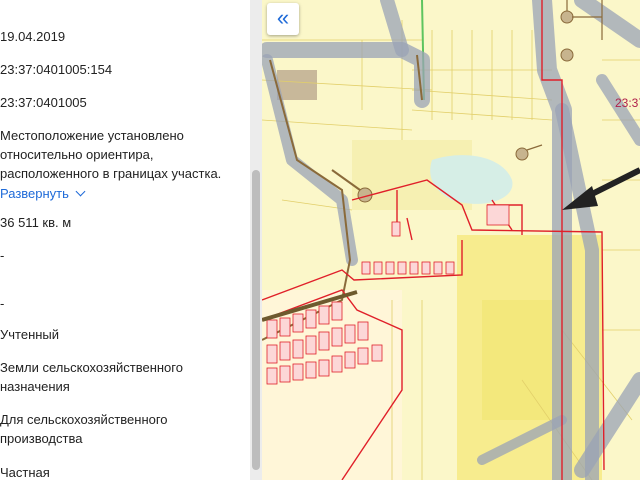  What do you see at coordinates (34, 193) in the screenshot?
I see `expand-label: Развернуть` at bounding box center [34, 193].